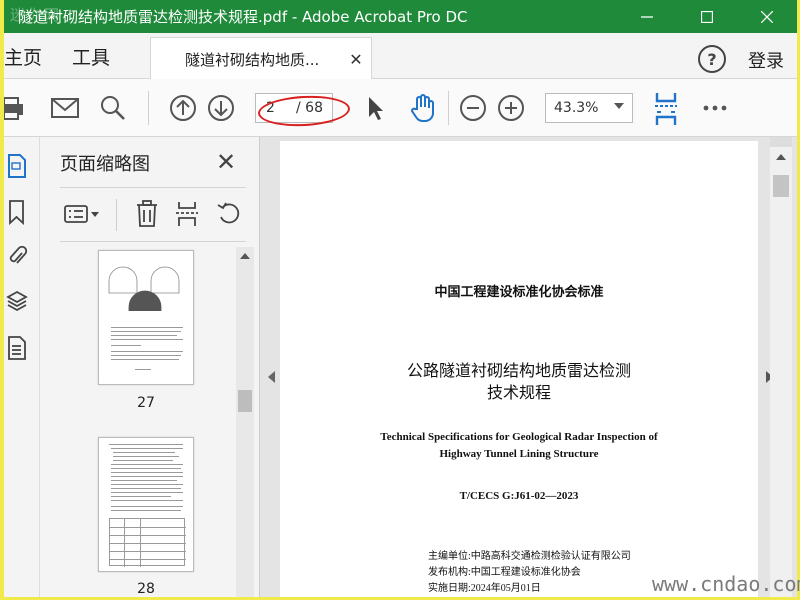  What do you see at coordinates (17, 166) in the screenshot?
I see `page-thumbnails-icon` at bounding box center [17, 166].